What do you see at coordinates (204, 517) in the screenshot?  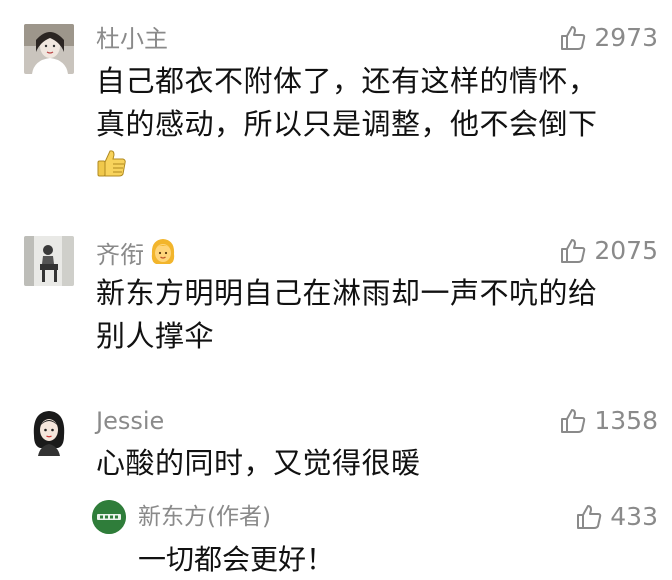 I see `reply-username: 新东方(作者)` at bounding box center [204, 517].